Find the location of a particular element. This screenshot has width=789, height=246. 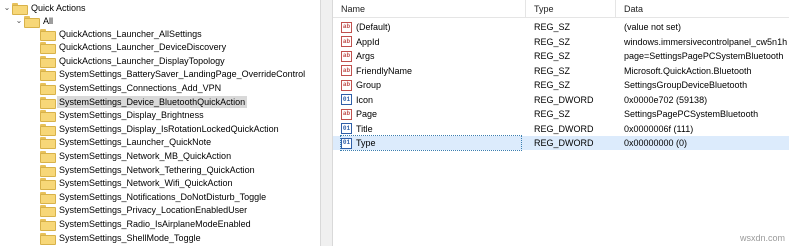

tree-node-label: QuickActions_Launcher_DeviceDiscovery is located at coordinates (143, 47).